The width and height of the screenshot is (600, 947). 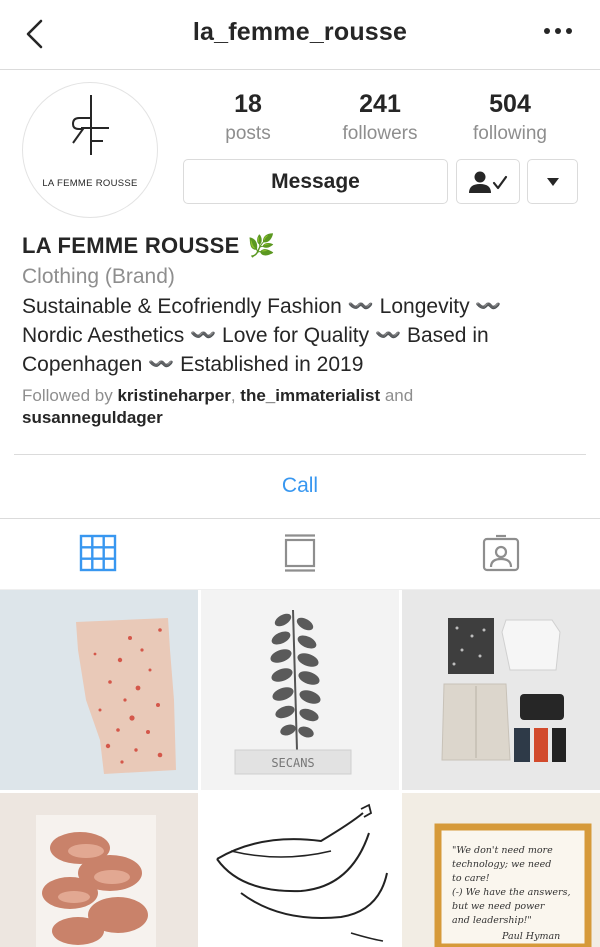 I want to click on feed-icon, so click(x=300, y=553).